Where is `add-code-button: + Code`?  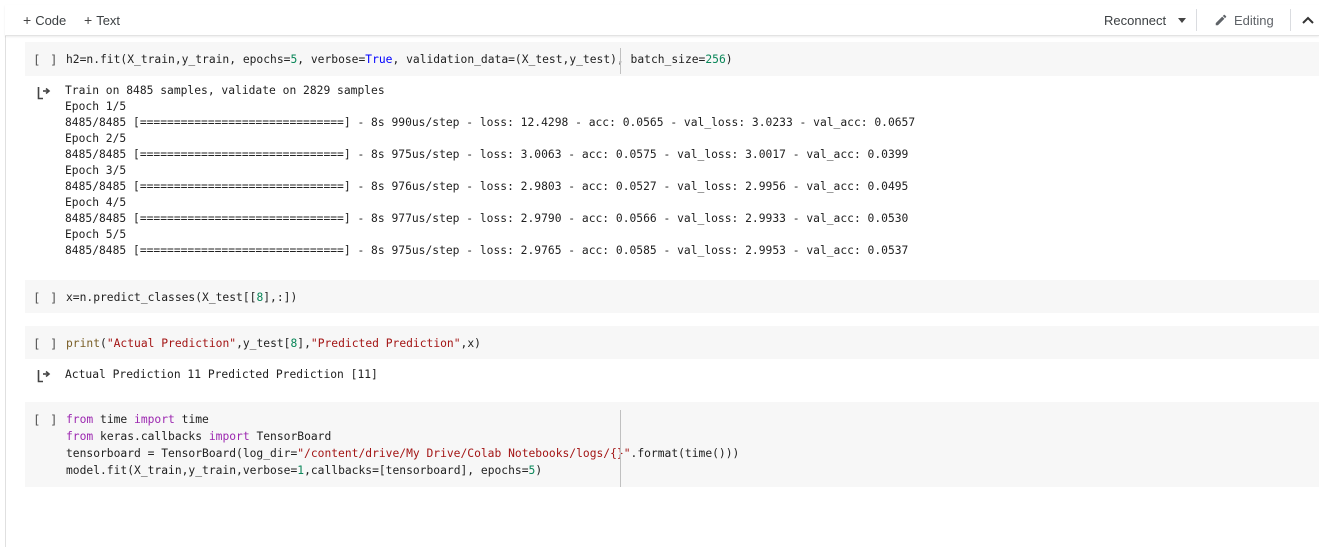
add-code-button: + Code is located at coordinates (44, 20).